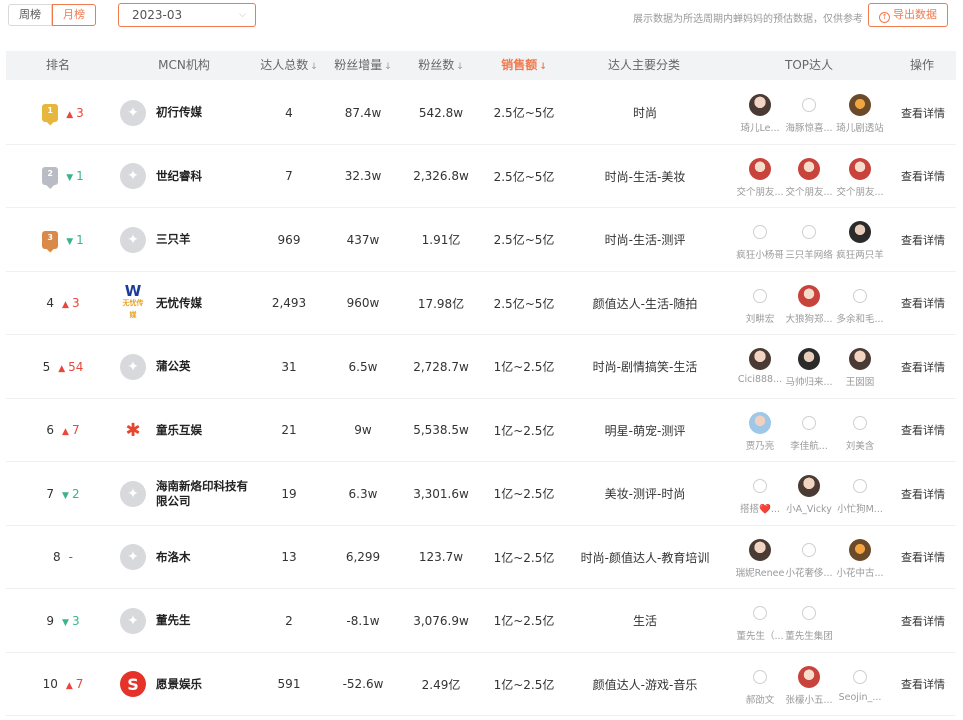  Describe the element at coordinates (206, 176) in the screenshot. I see `org-name: 世纪睿科` at that location.